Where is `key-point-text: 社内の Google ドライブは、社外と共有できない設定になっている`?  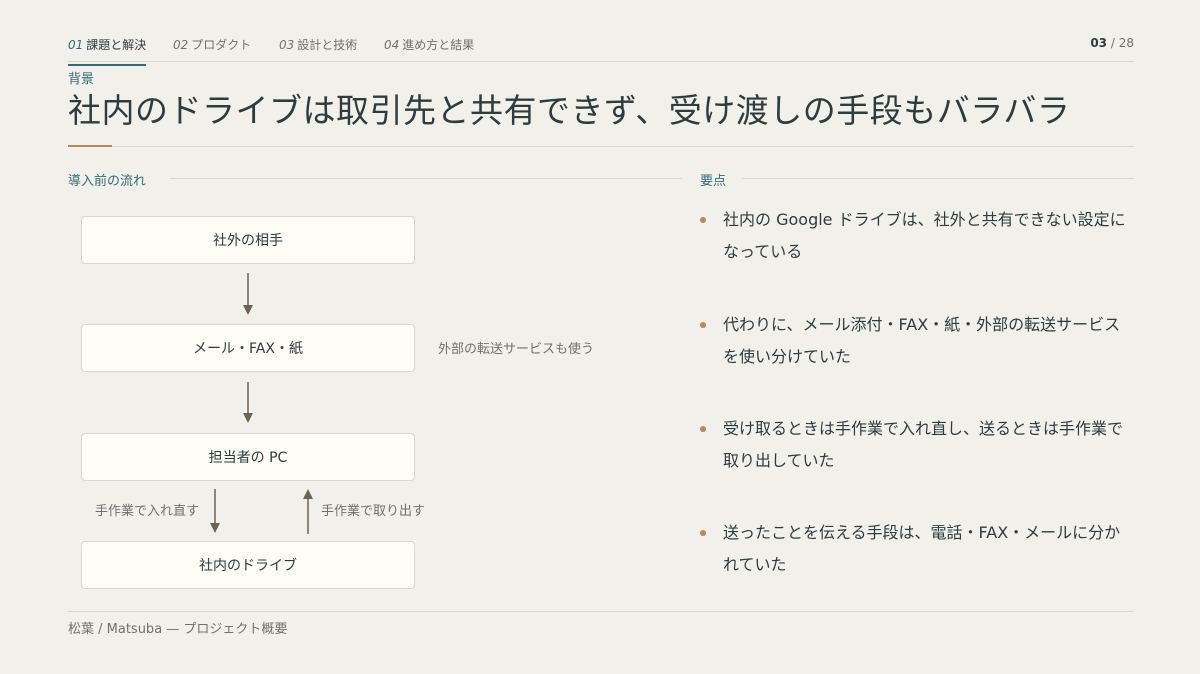
key-point-text: 社内の Google ドライブは、社外と共有できない設定になっている is located at coordinates (924, 235).